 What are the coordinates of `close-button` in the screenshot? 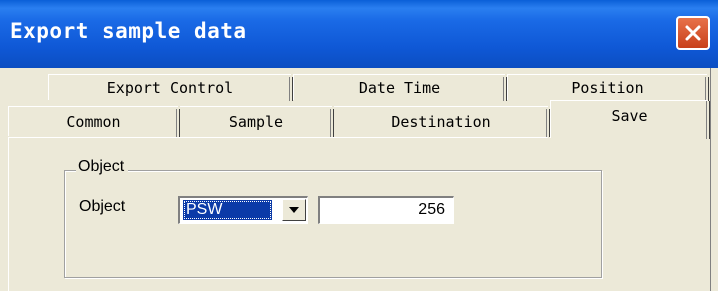 It's located at (693, 33).